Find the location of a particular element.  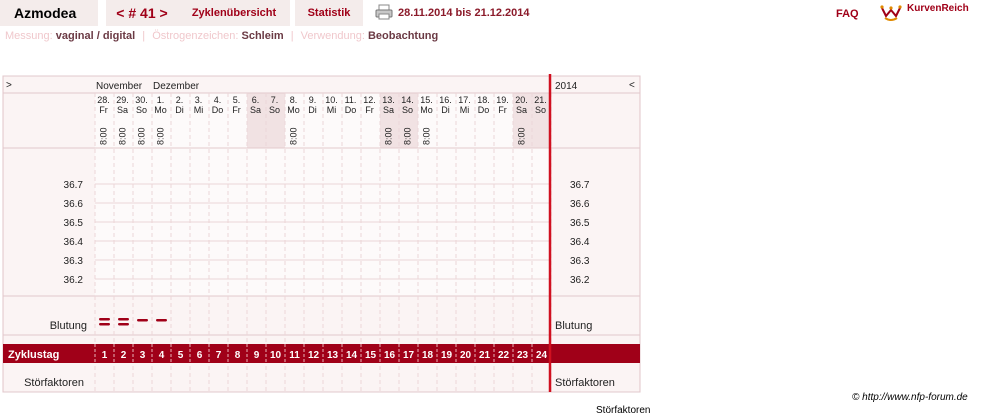

date-range: 28.11.2014 bis 21.12.2014 is located at coordinates (464, 13).